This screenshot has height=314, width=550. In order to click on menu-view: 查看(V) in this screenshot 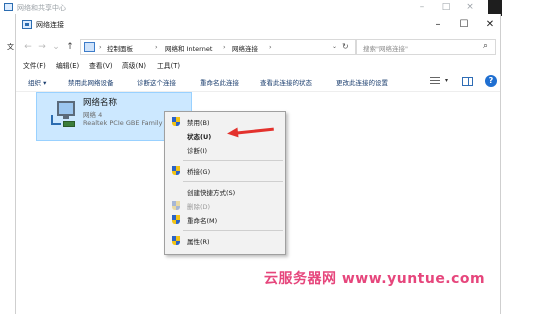, I will do `click(101, 65)`.